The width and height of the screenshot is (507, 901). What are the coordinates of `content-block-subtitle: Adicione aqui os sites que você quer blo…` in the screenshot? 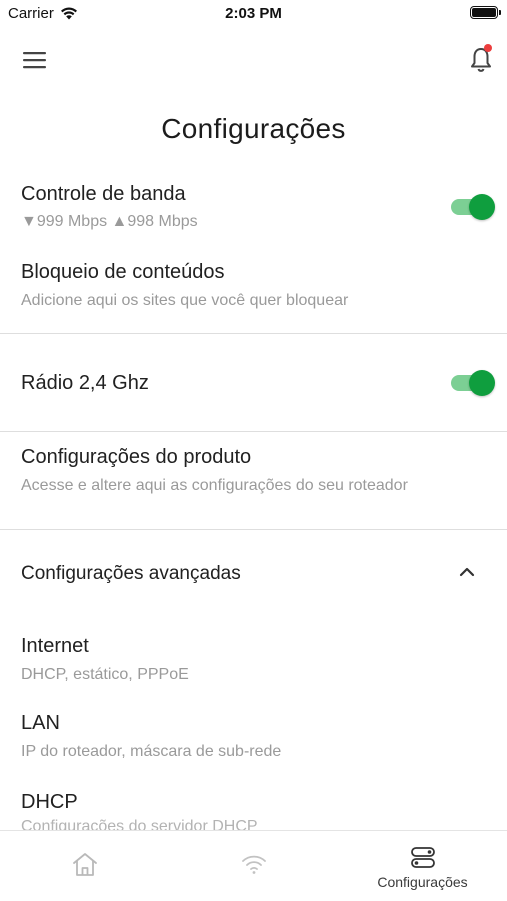 It's located at (185, 300).